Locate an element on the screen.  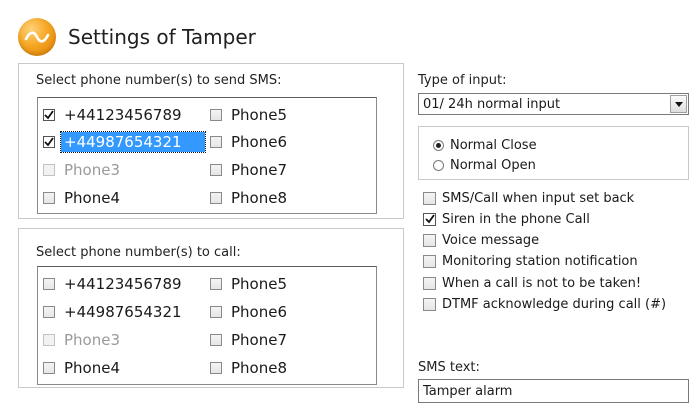
sms-phone-label: Phone4 is located at coordinates (92, 198).